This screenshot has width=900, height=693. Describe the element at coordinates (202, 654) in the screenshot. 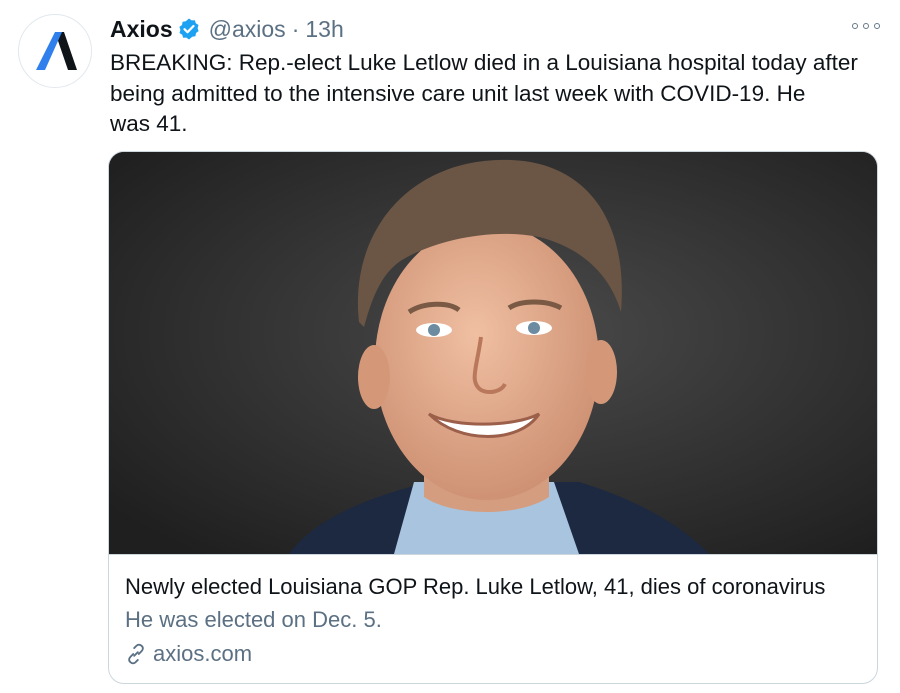

I see `card-domain-text: axios.com` at that location.